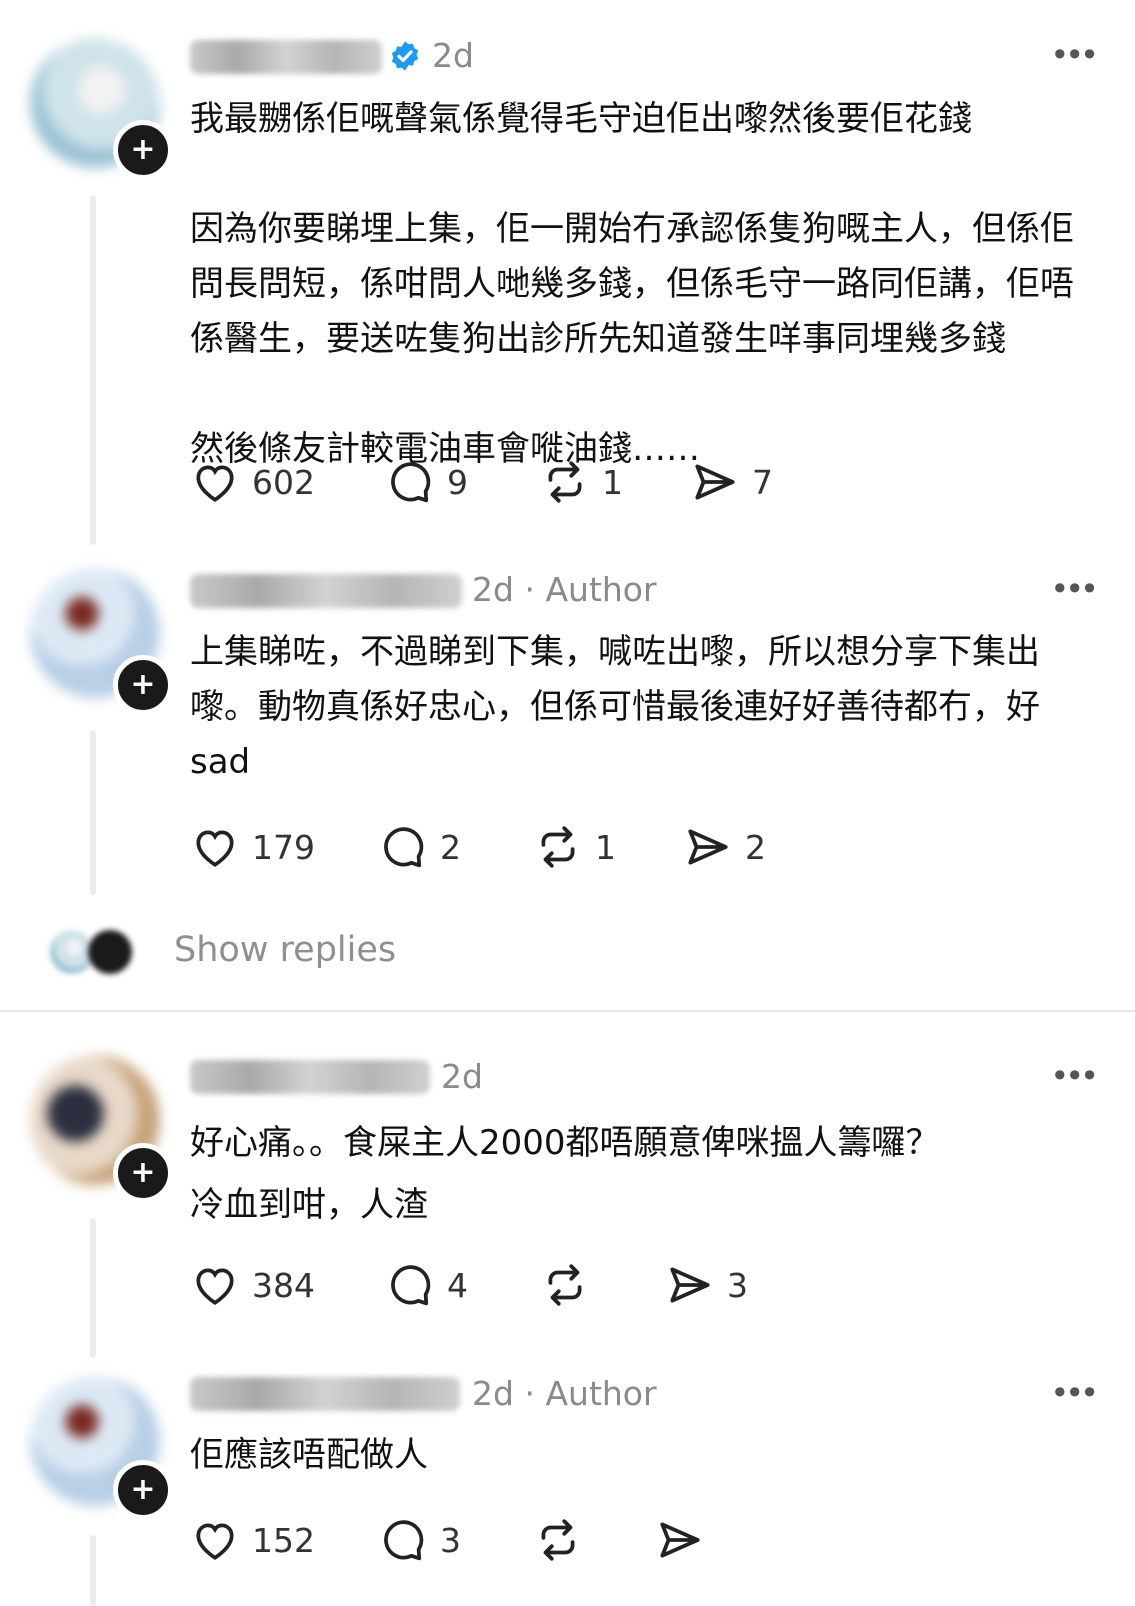 The width and height of the screenshot is (1135, 1606). I want to click on verified-icon, so click(405, 56).